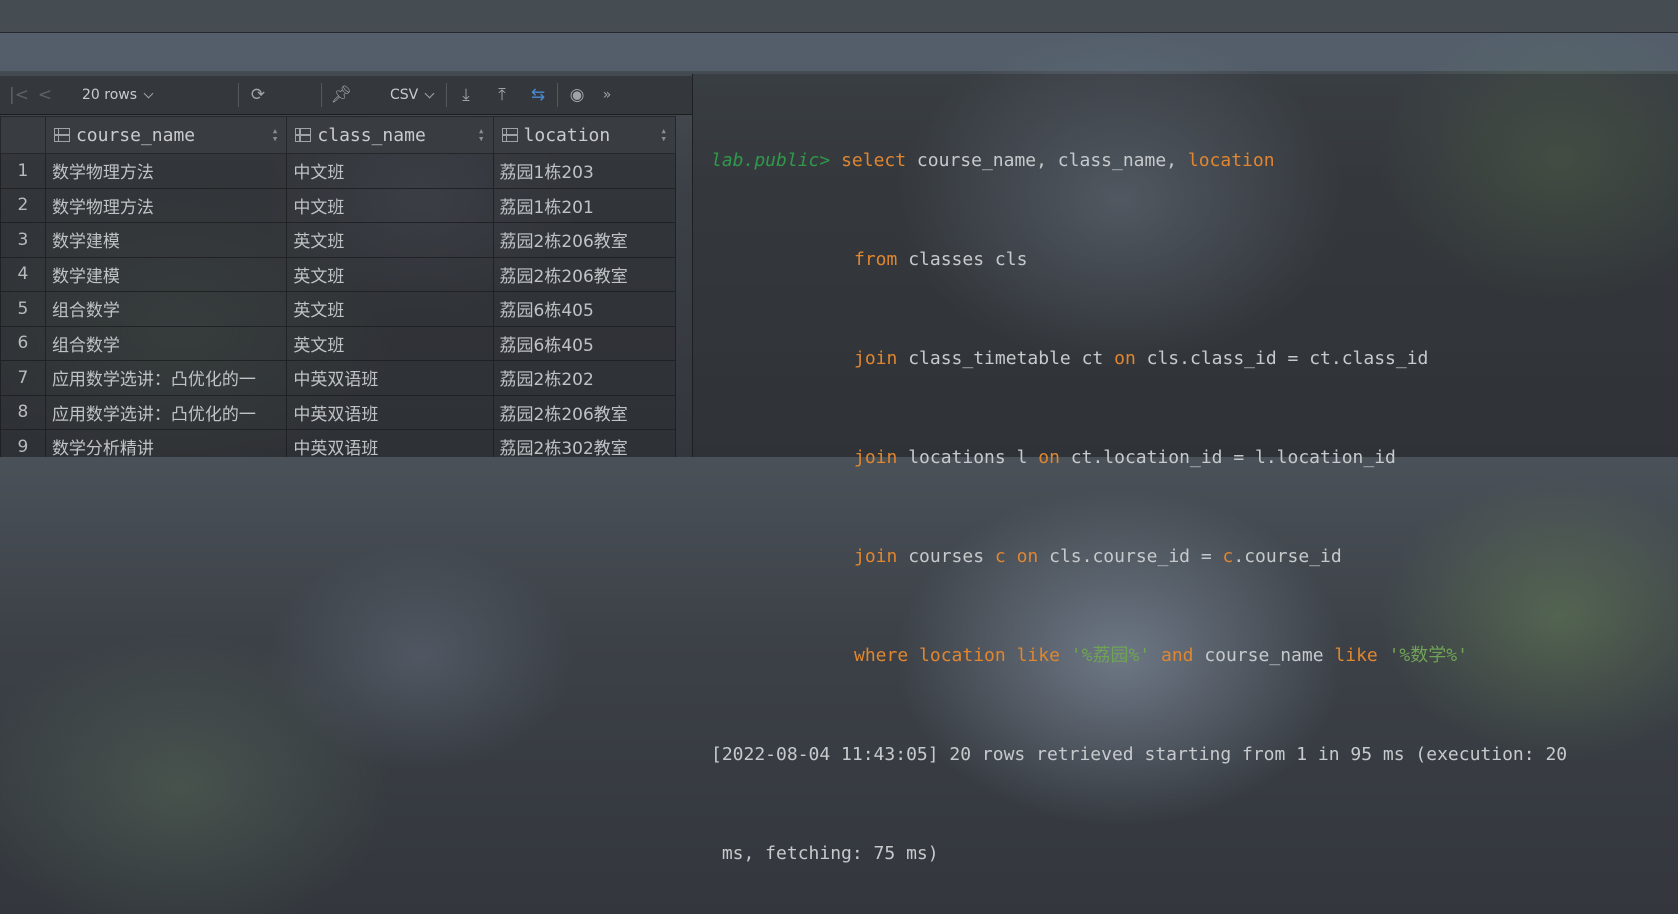 This screenshot has height=914, width=1678. I want to click on cell-location: 荔园2栋302教室, so click(584, 443).